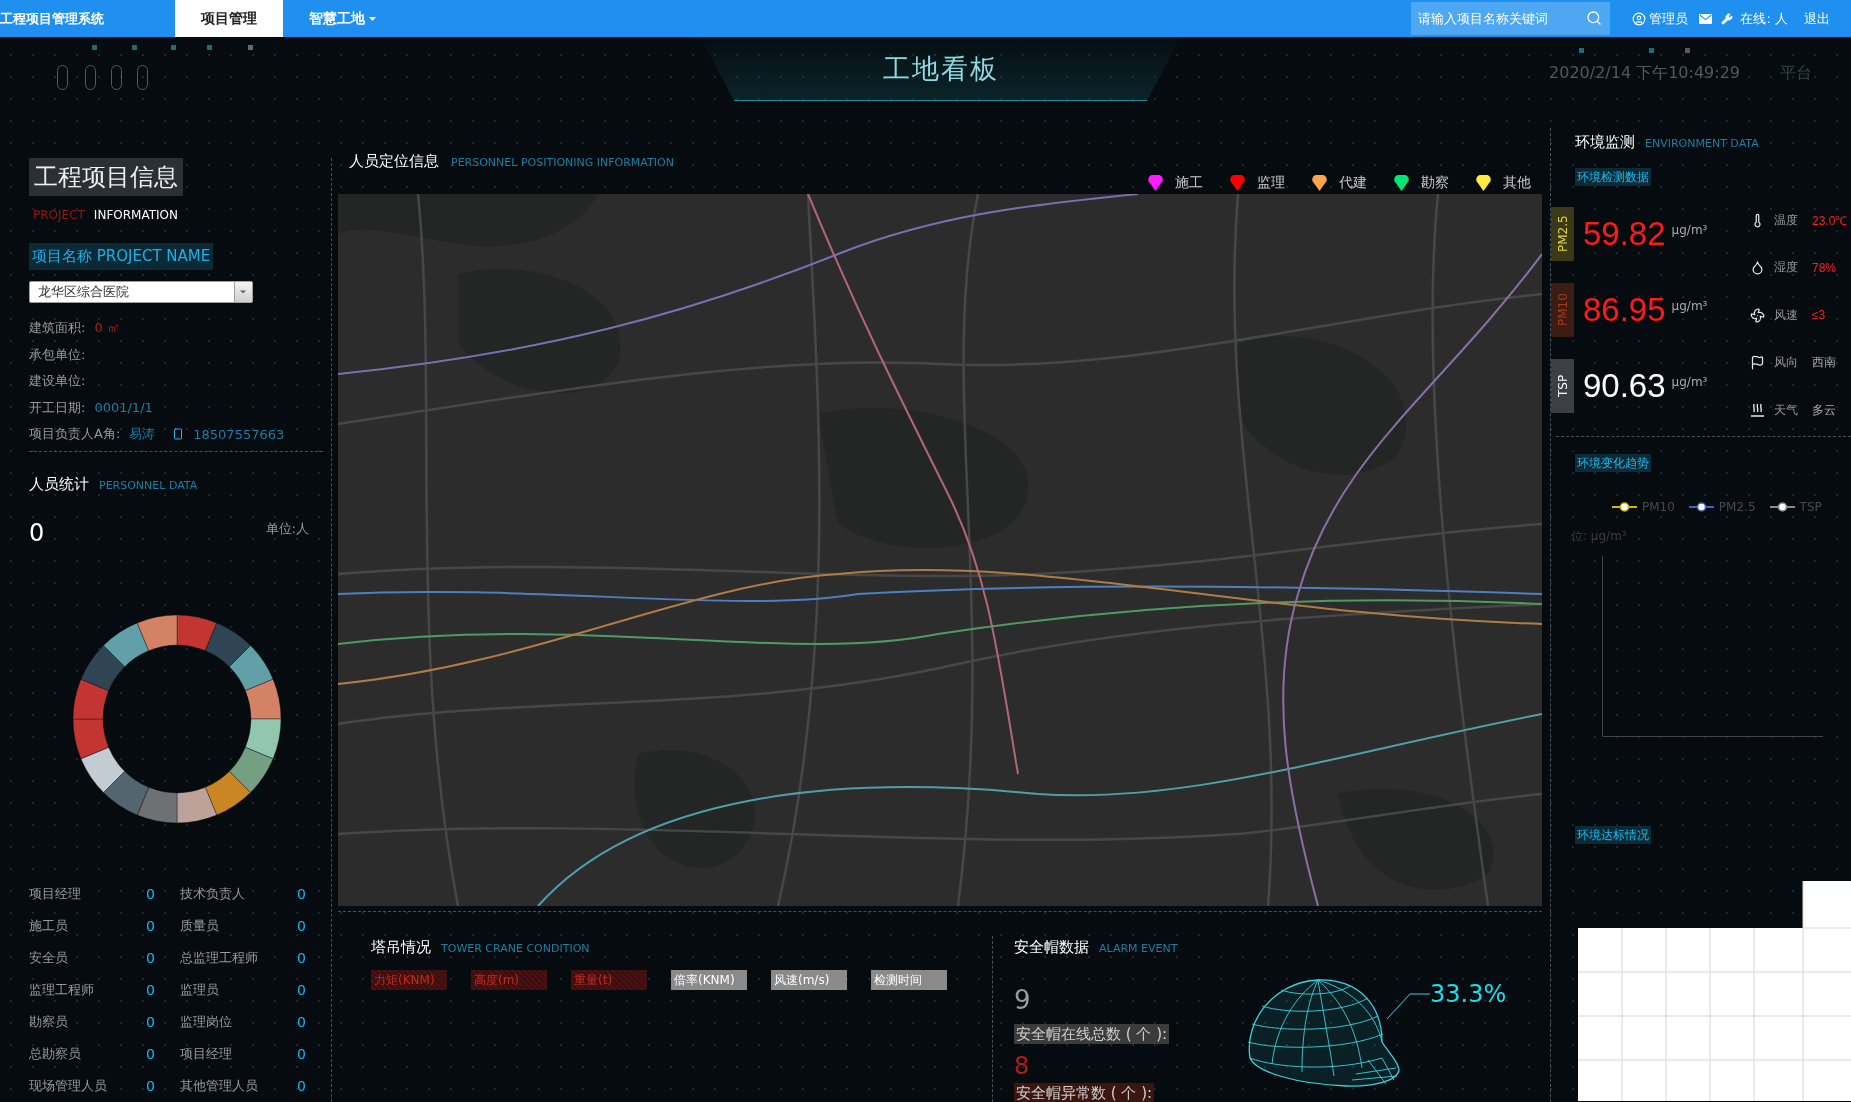 This screenshot has height=1102, width=1851. What do you see at coordinates (394, 161) in the screenshot?
I see `section-title: 人员定位信息` at bounding box center [394, 161].